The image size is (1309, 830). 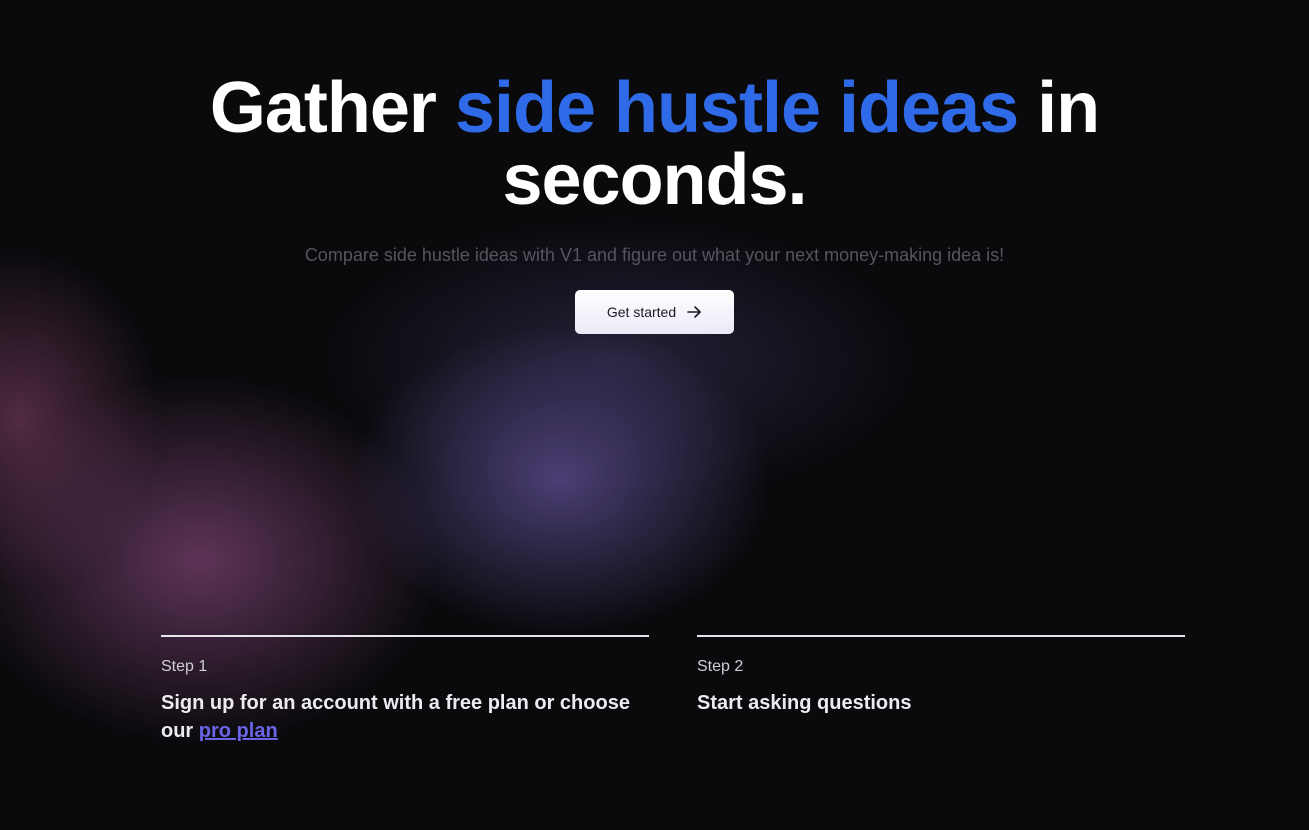 I want to click on step-2: Step 2 Start asking questions, so click(x=941, y=690).